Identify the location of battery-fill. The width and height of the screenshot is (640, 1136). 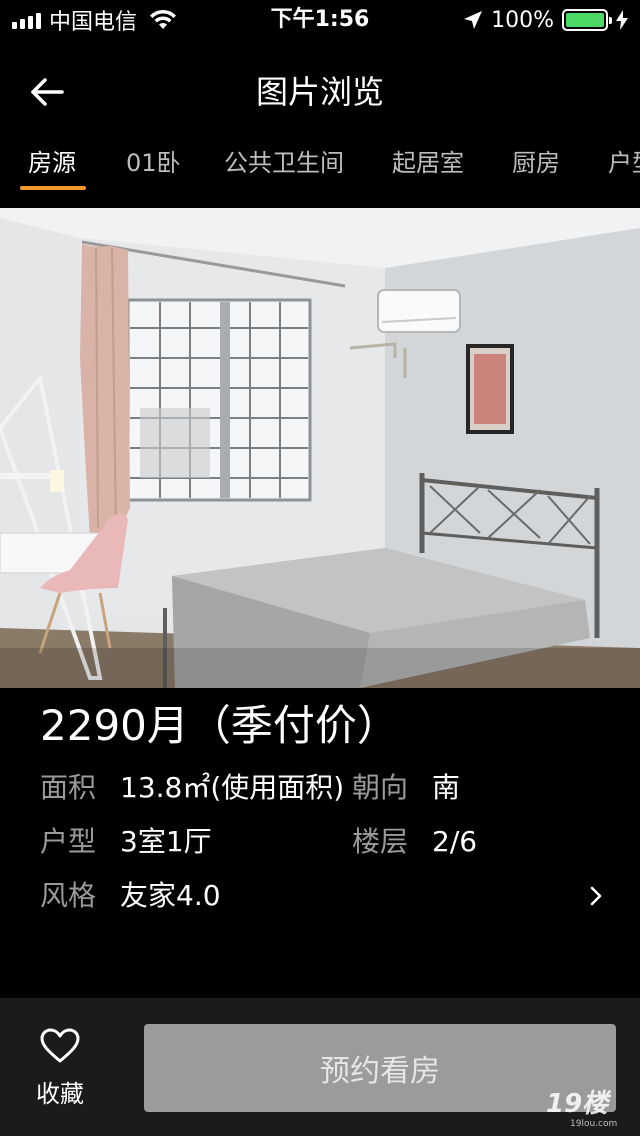
(585, 20).